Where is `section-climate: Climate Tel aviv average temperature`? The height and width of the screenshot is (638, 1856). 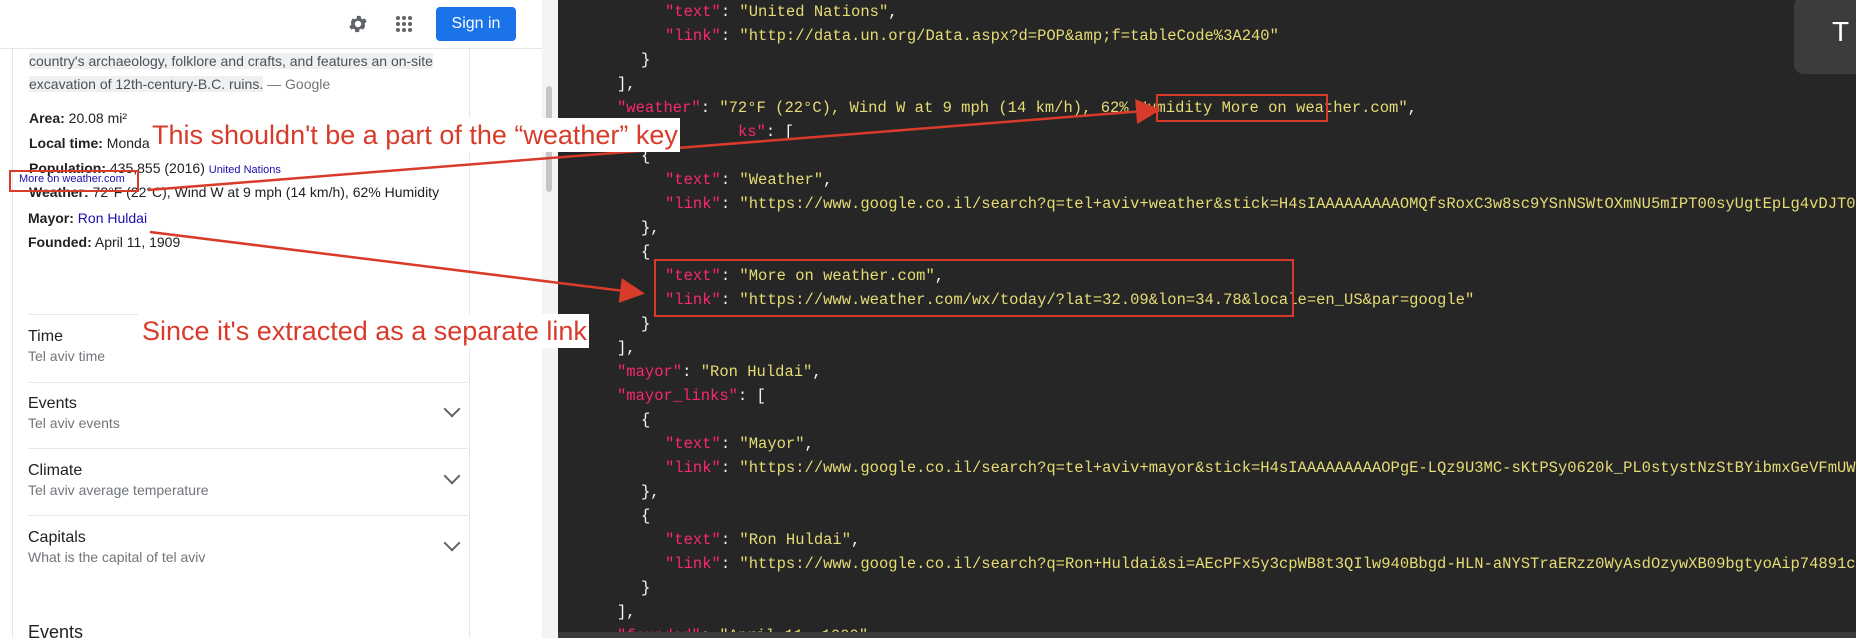 section-climate: Climate Tel aviv average temperature is located at coordinates (248, 480).